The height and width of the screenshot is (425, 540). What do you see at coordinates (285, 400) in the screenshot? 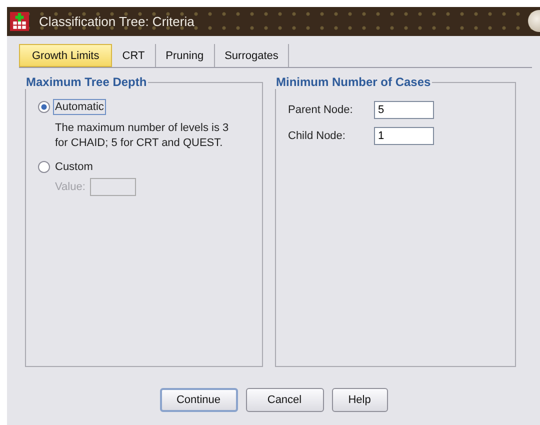
I see `dialog-button: Cancel` at bounding box center [285, 400].